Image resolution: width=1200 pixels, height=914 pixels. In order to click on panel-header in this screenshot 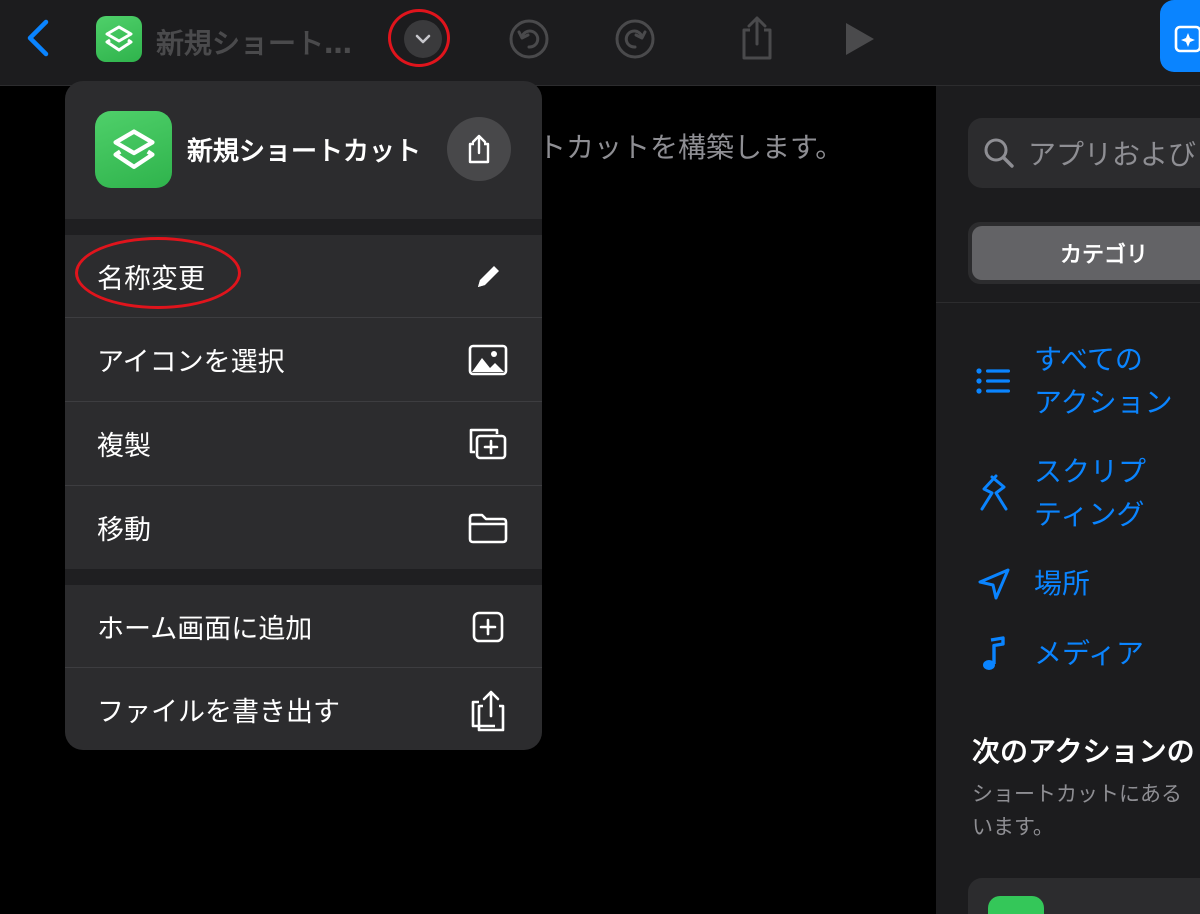, I will do `click(1068, 43)`.